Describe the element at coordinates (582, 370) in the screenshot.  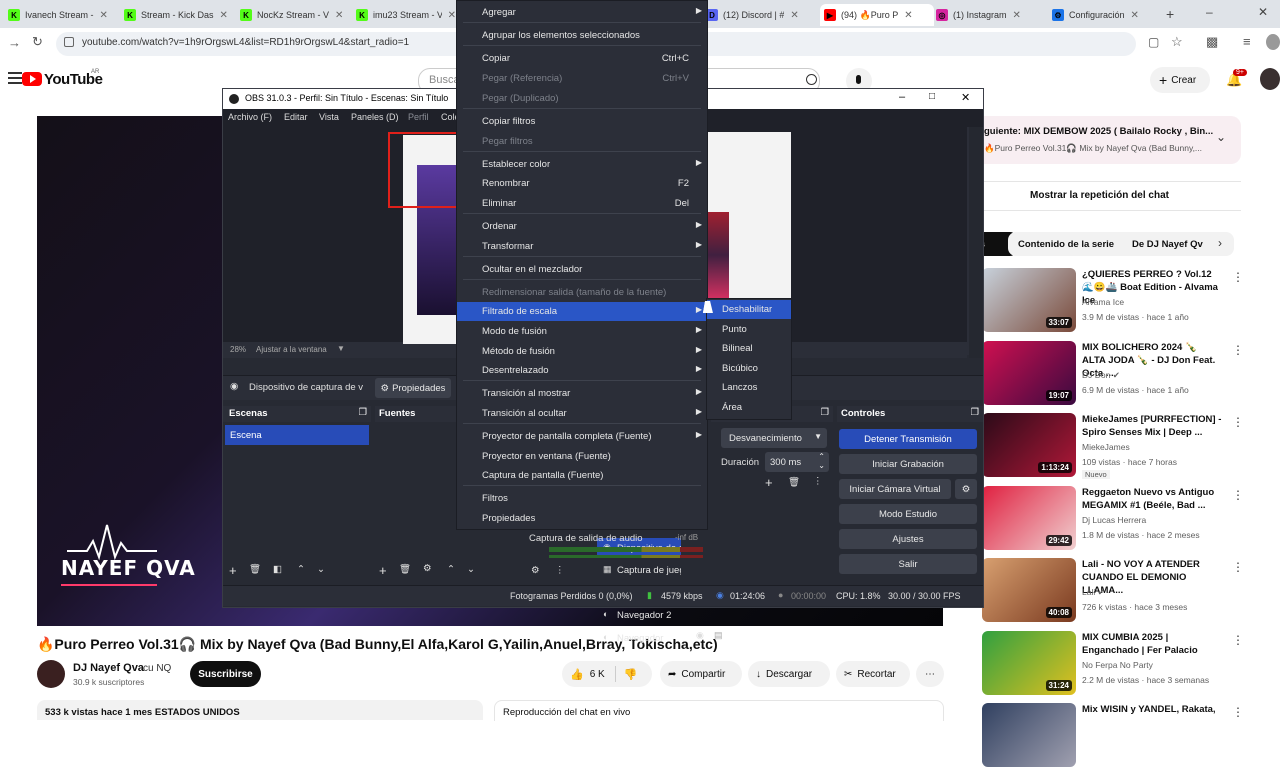
I see `context-menu-item: Desentrelazado ▶` at that location.